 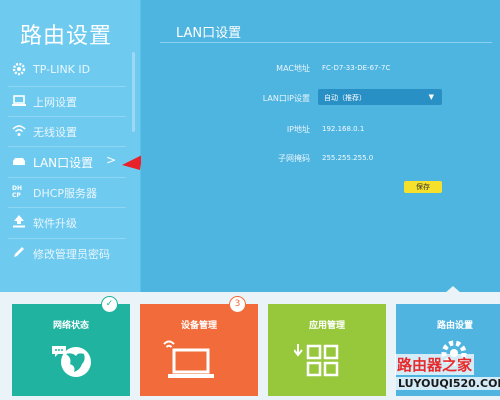 I want to click on sidebar-item-label: 无线设置, so click(x=55, y=132).